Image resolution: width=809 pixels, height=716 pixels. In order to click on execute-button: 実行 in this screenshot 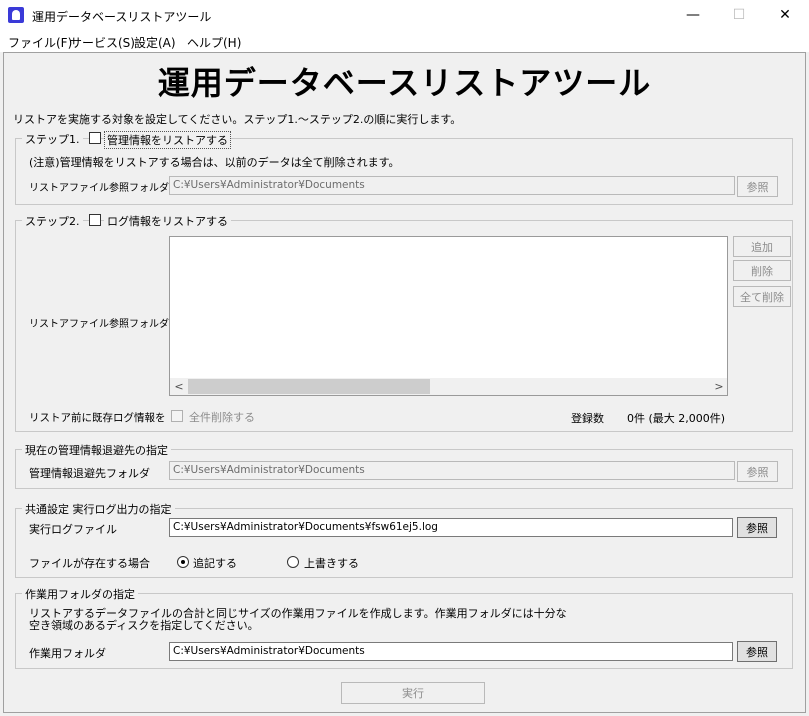, I will do `click(413, 693)`.